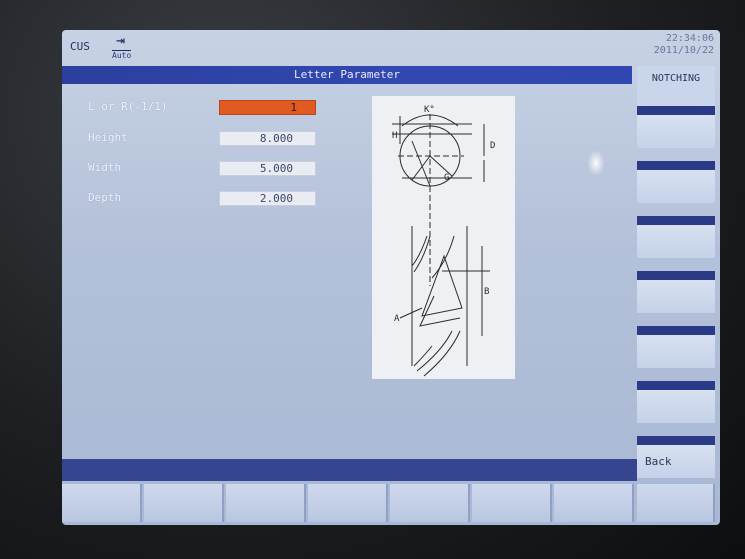  Describe the element at coordinates (184, 503) in the screenshot. I see `softkey-h2` at that location.